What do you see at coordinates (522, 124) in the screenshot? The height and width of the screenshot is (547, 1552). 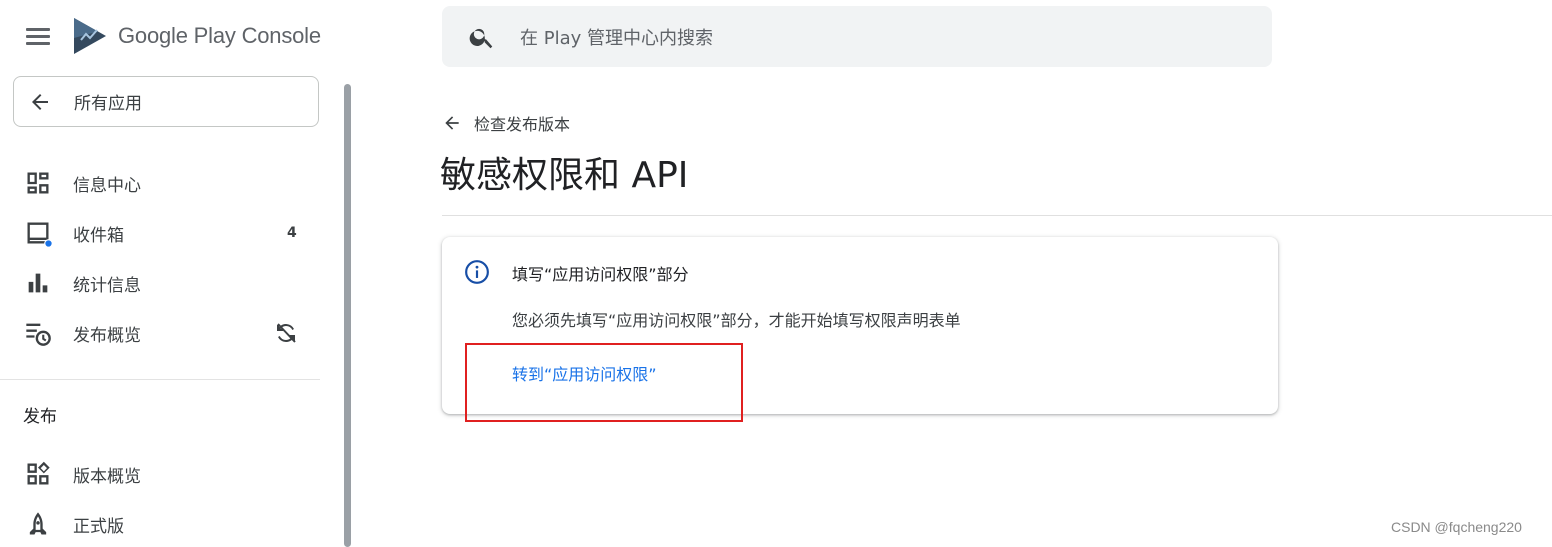 I see `back-link-label: 检查发布版本` at bounding box center [522, 124].